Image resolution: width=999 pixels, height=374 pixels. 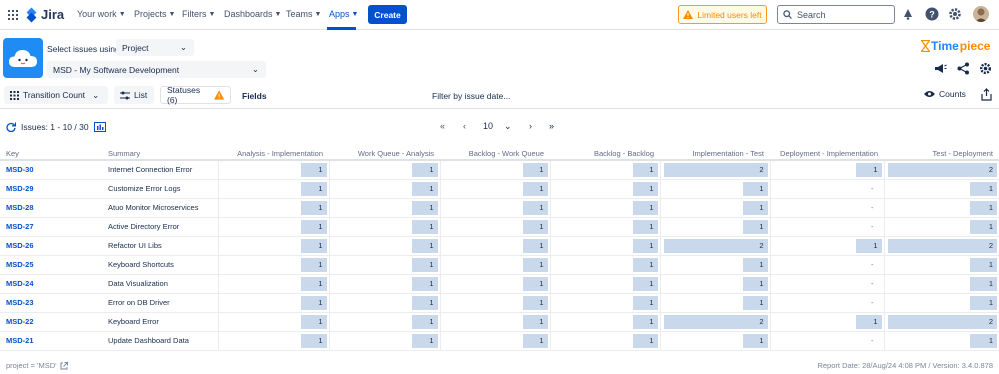 What do you see at coordinates (51, 189) in the screenshot?
I see `issue-key-link: MSD-29` at bounding box center [51, 189].